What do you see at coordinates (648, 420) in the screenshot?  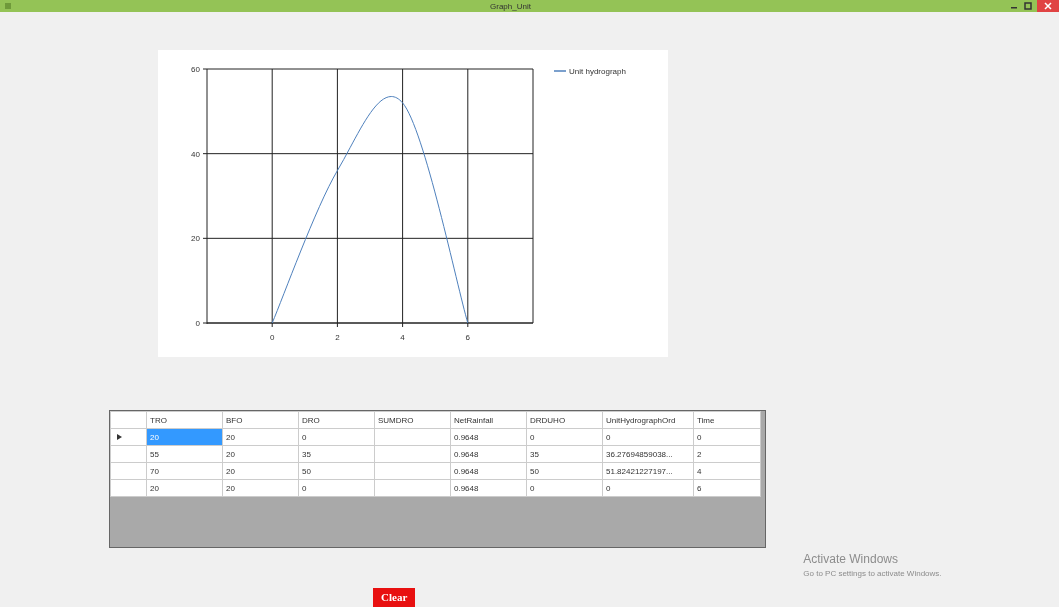 I see `column-header: UnitHydrographOrd` at bounding box center [648, 420].